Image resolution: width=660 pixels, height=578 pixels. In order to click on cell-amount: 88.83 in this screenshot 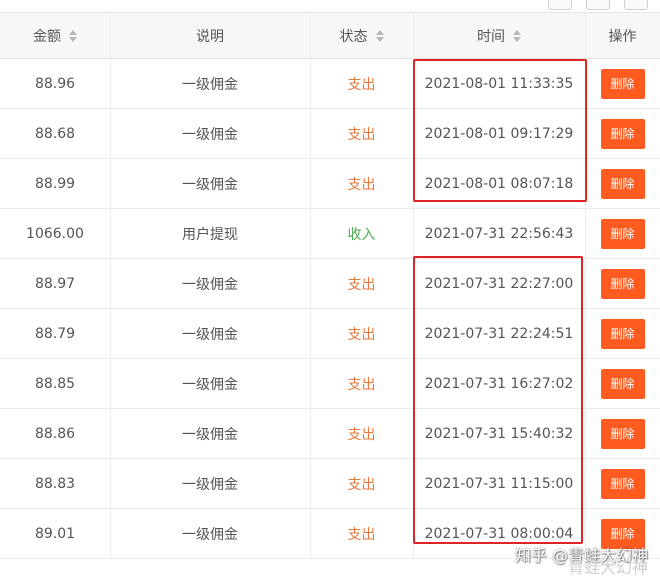, I will do `click(55, 483)`.